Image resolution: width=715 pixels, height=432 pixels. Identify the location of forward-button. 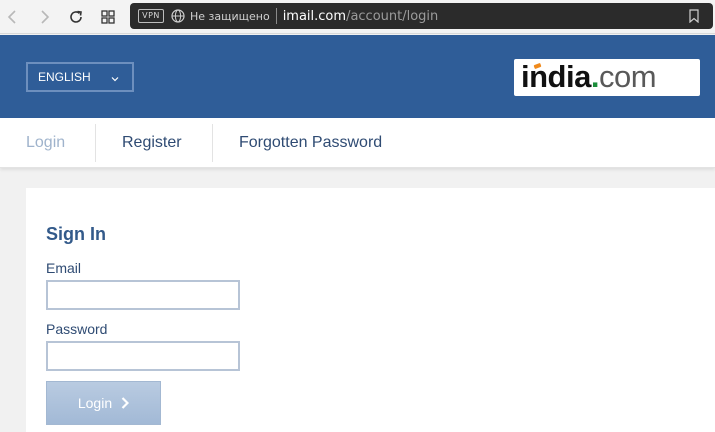
(44, 17).